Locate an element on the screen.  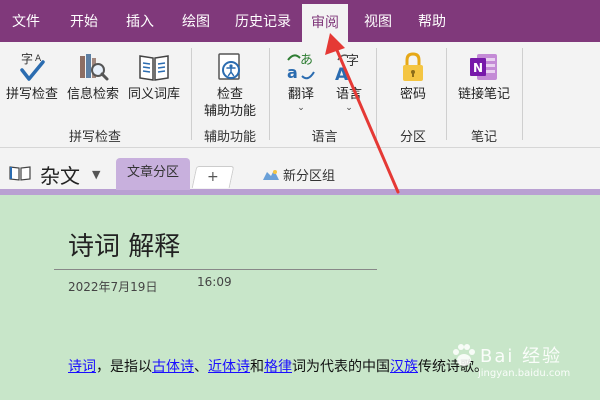
notebook-title: 杂文 is located at coordinates (60, 174).